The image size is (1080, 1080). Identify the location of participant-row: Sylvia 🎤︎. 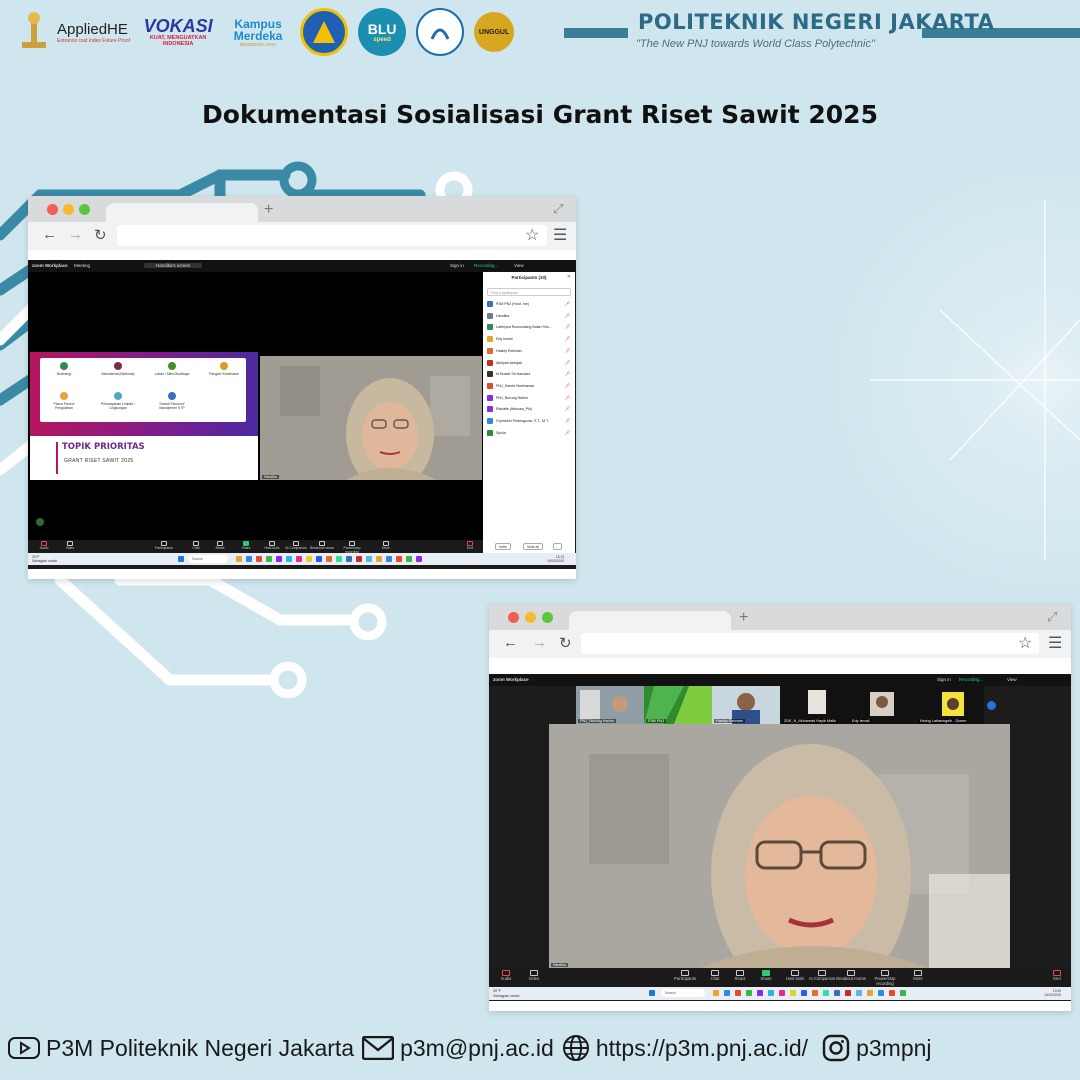
(529, 434).